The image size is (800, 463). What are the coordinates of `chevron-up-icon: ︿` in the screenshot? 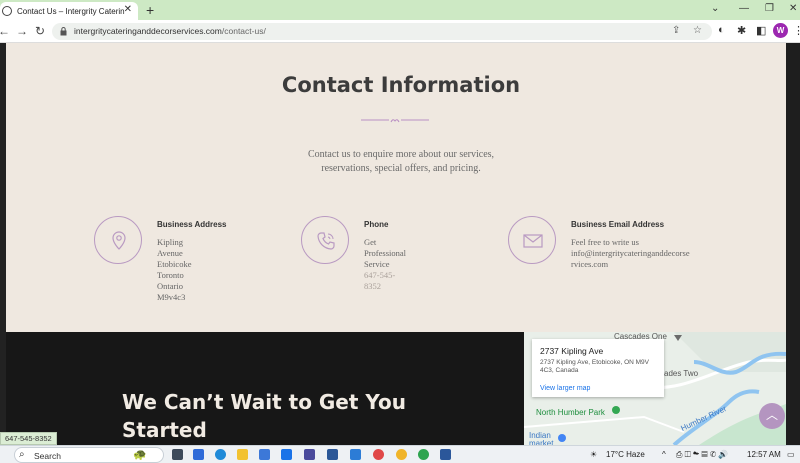 It's located at (771, 415).